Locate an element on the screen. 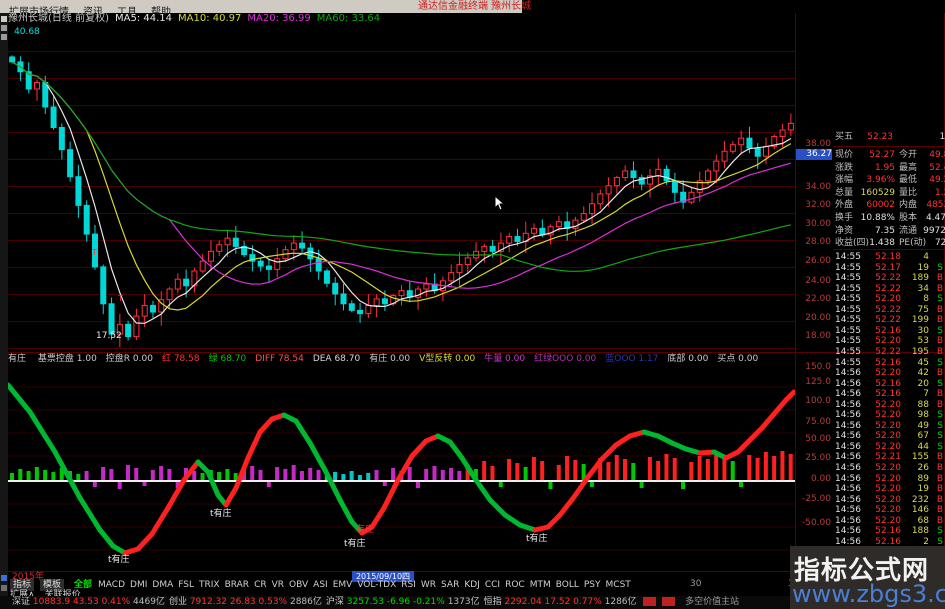 This screenshot has height=609, width=945. tick-vol: 7 is located at coordinates (926, 394).